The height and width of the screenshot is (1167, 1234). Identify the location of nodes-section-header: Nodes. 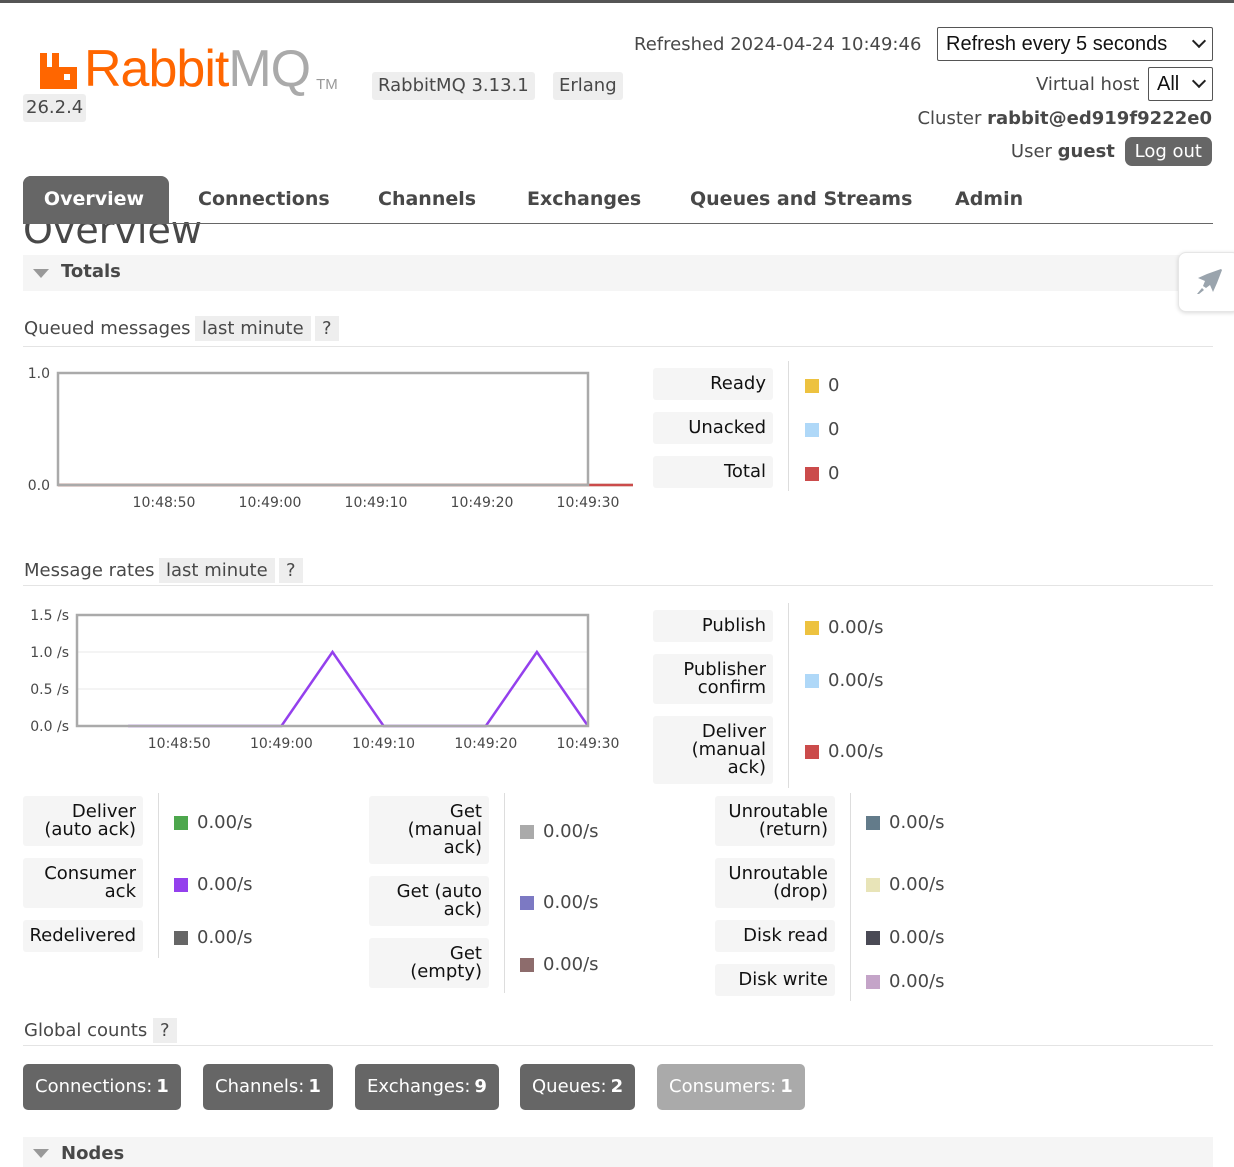
(618, 1152).